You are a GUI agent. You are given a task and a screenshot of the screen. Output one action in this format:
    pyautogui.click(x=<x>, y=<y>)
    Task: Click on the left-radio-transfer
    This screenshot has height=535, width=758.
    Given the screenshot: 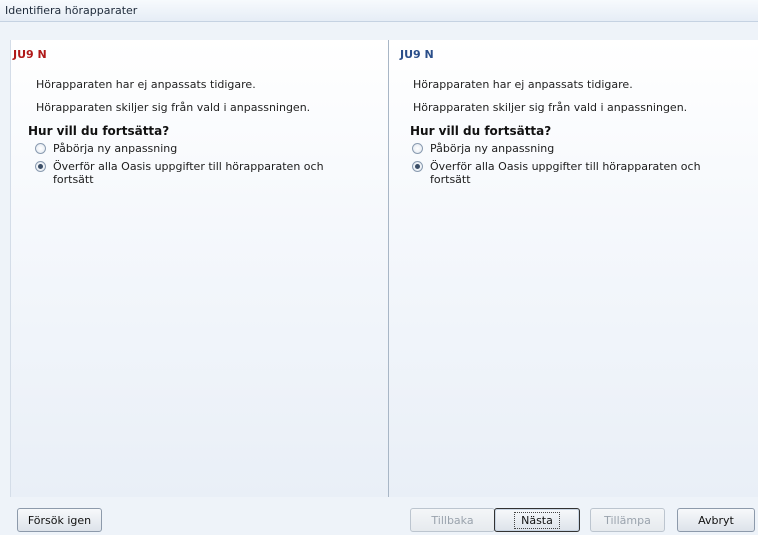 What is the action you would take?
    pyautogui.click(x=40, y=166)
    